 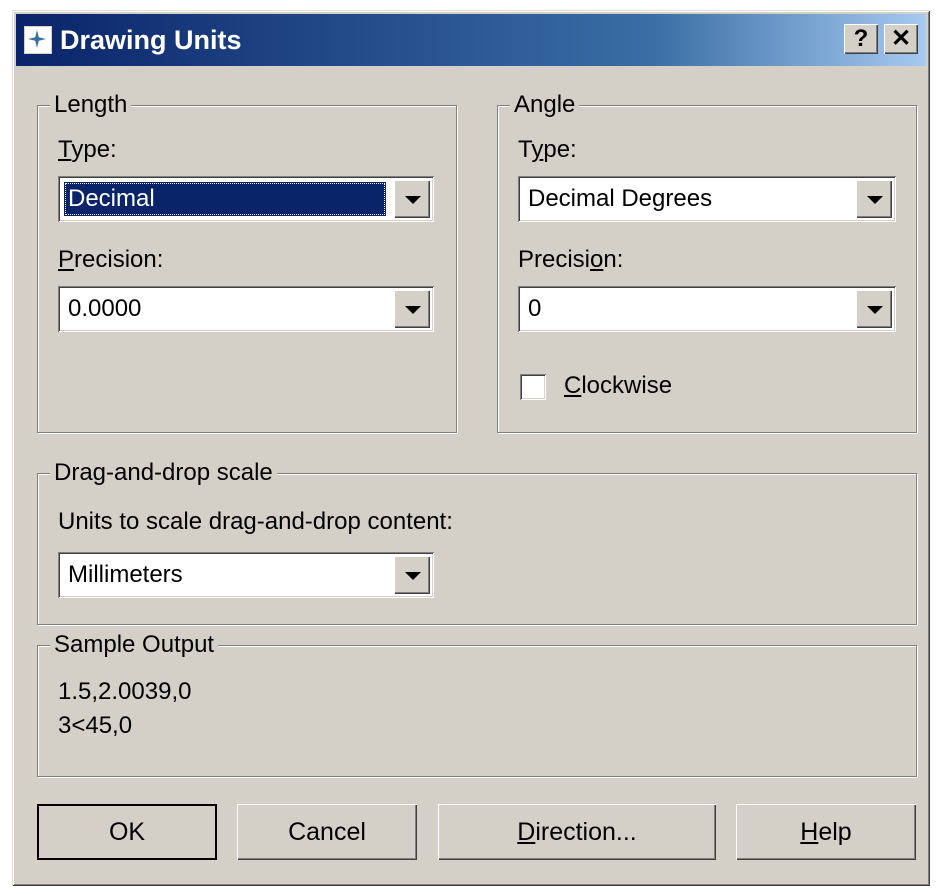 What do you see at coordinates (471, 40) in the screenshot?
I see `title-bar: Drawing Units ? ✕` at bounding box center [471, 40].